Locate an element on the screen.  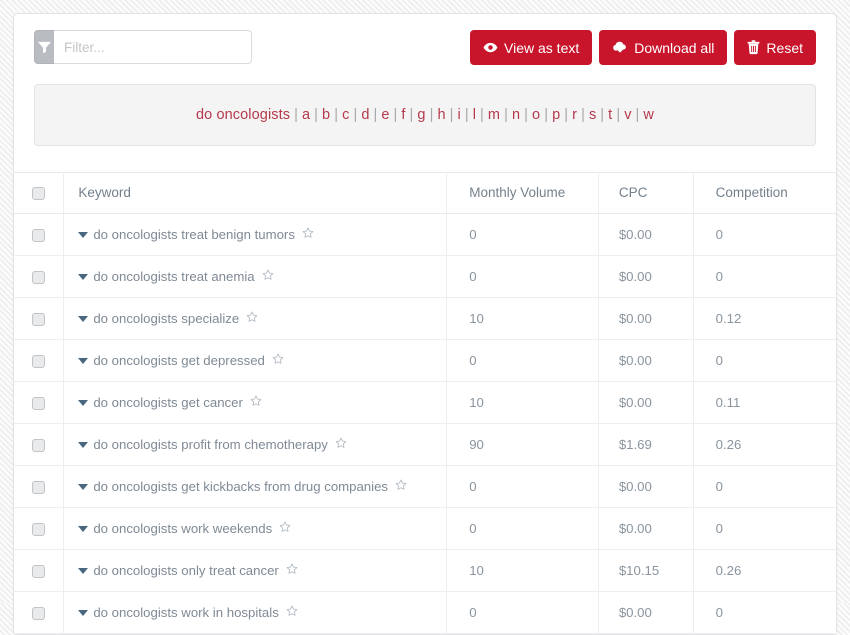
competition-cell: 0.11 is located at coordinates (764, 403).